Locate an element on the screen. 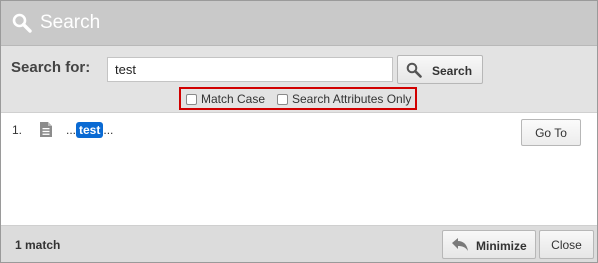 This screenshot has width=598, height=263. dialog-title: Search is located at coordinates (70, 22).